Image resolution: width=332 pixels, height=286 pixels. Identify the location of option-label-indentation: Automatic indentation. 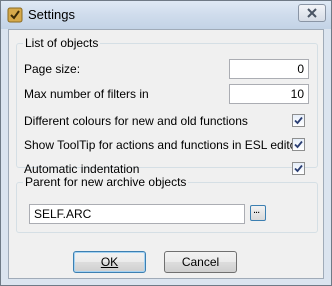
(82, 169).